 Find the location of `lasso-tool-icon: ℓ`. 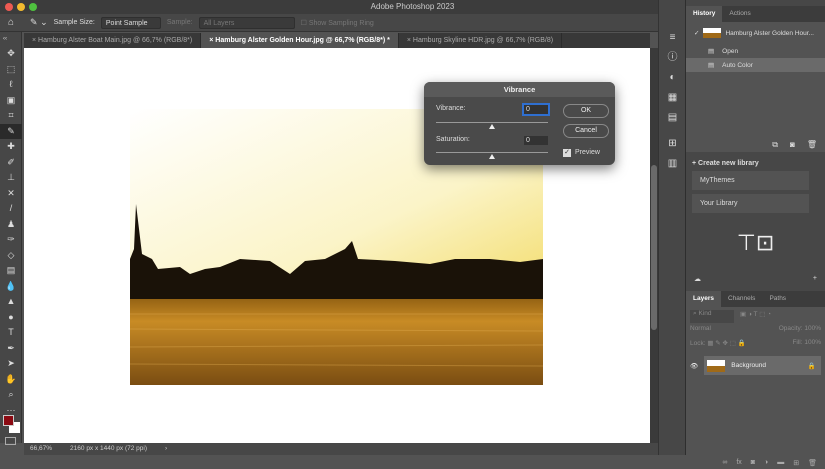

lasso-tool-icon: ℓ is located at coordinates (11, 85).